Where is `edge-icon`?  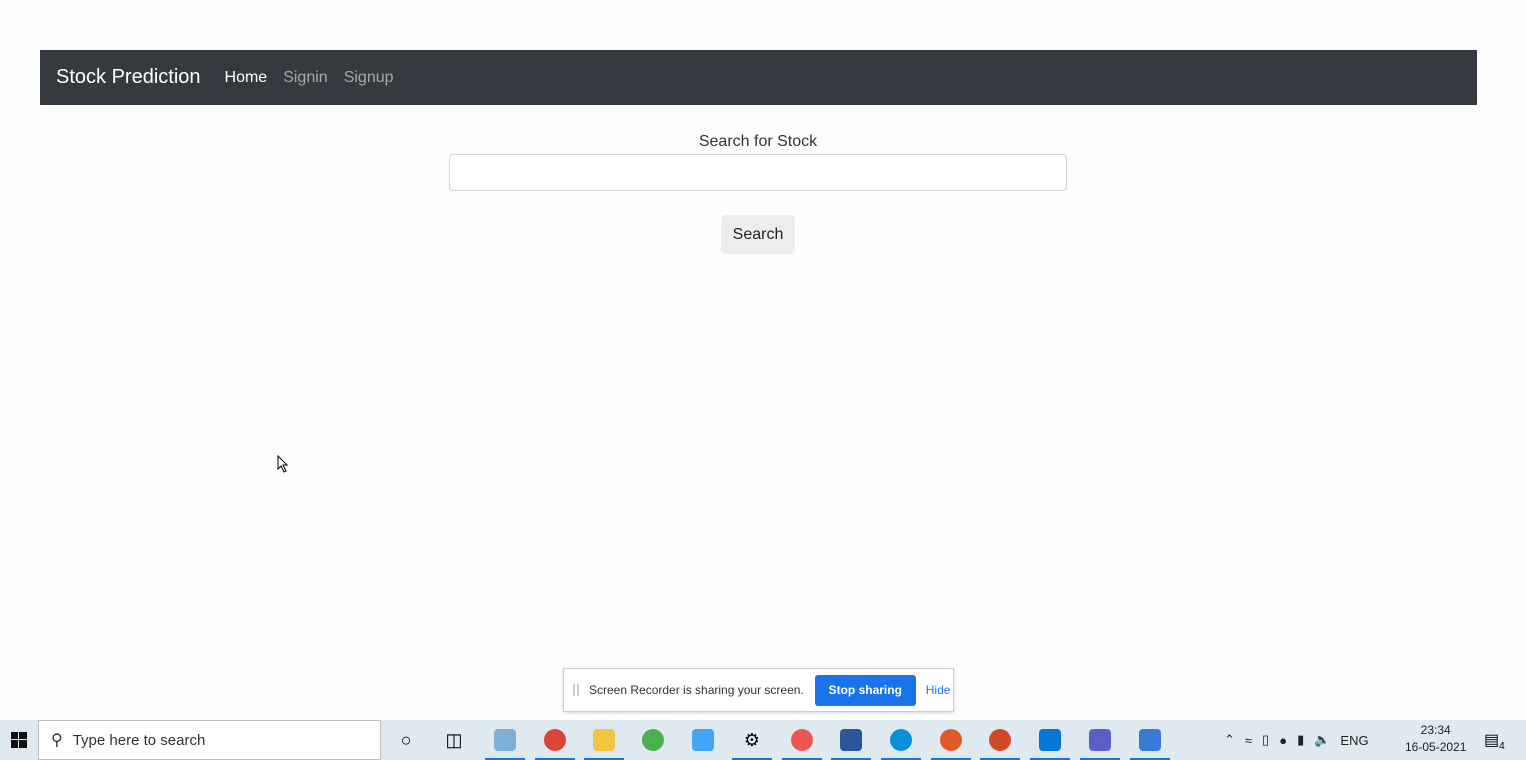 edge-icon is located at coordinates (901, 740).